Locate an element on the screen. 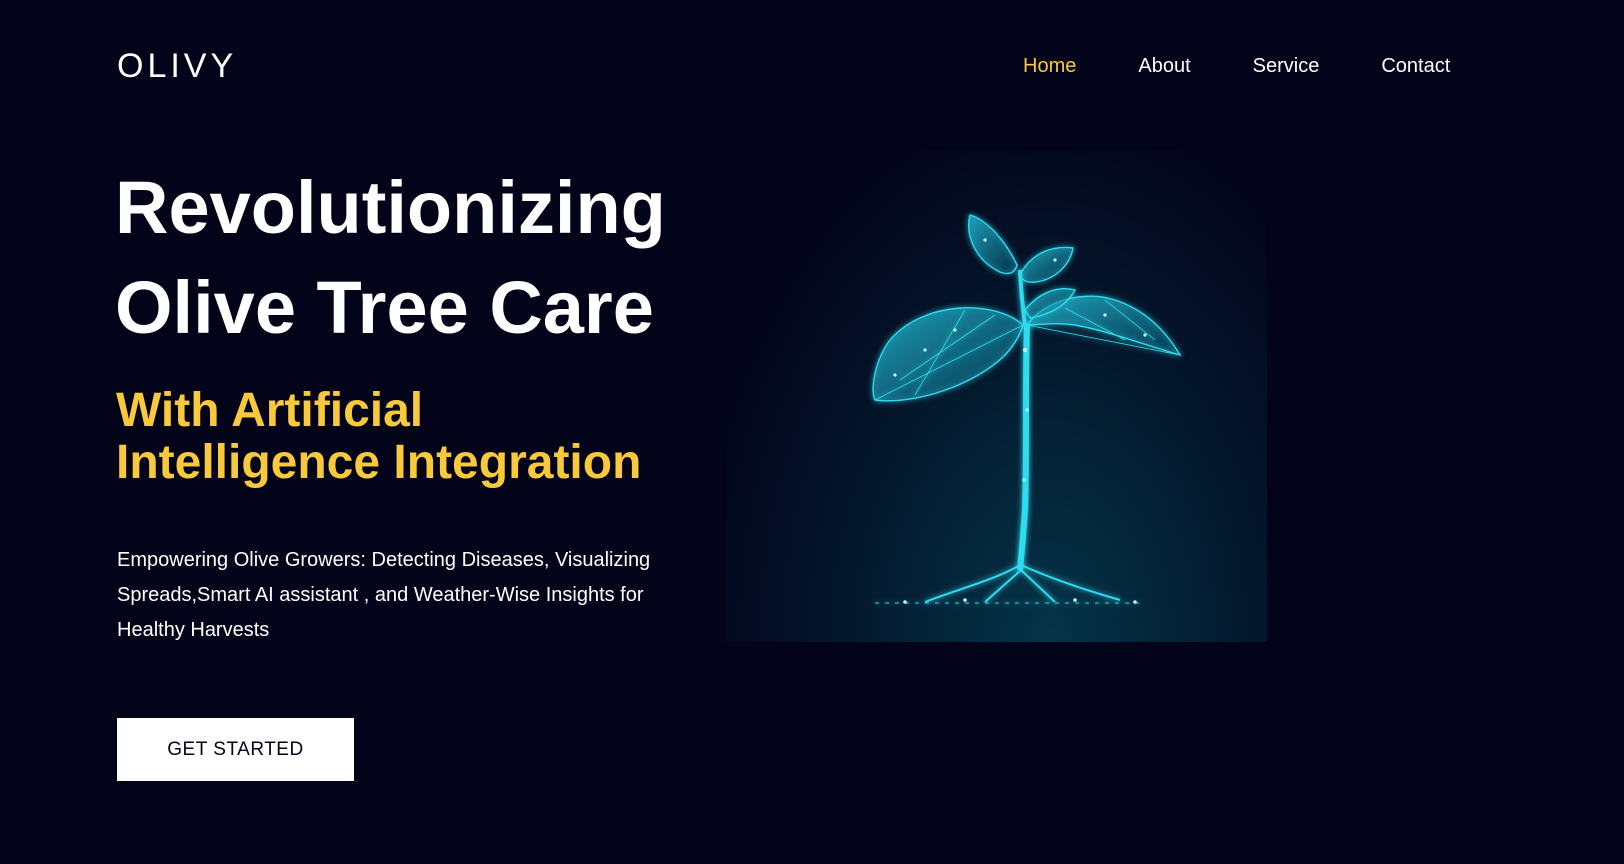 Image resolution: width=1624 pixels, height=864 pixels. brand-logo: OLIVY is located at coordinates (177, 66).